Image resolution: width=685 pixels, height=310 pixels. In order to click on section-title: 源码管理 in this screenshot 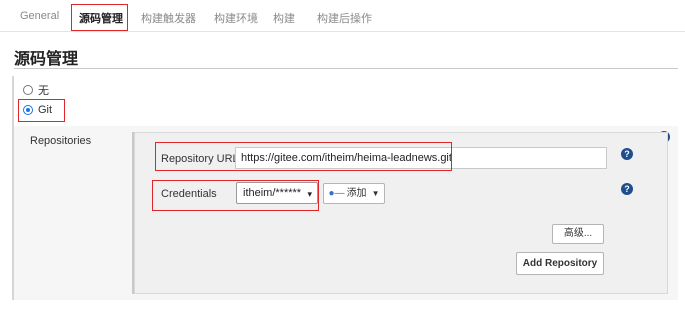, I will do `click(46, 59)`.